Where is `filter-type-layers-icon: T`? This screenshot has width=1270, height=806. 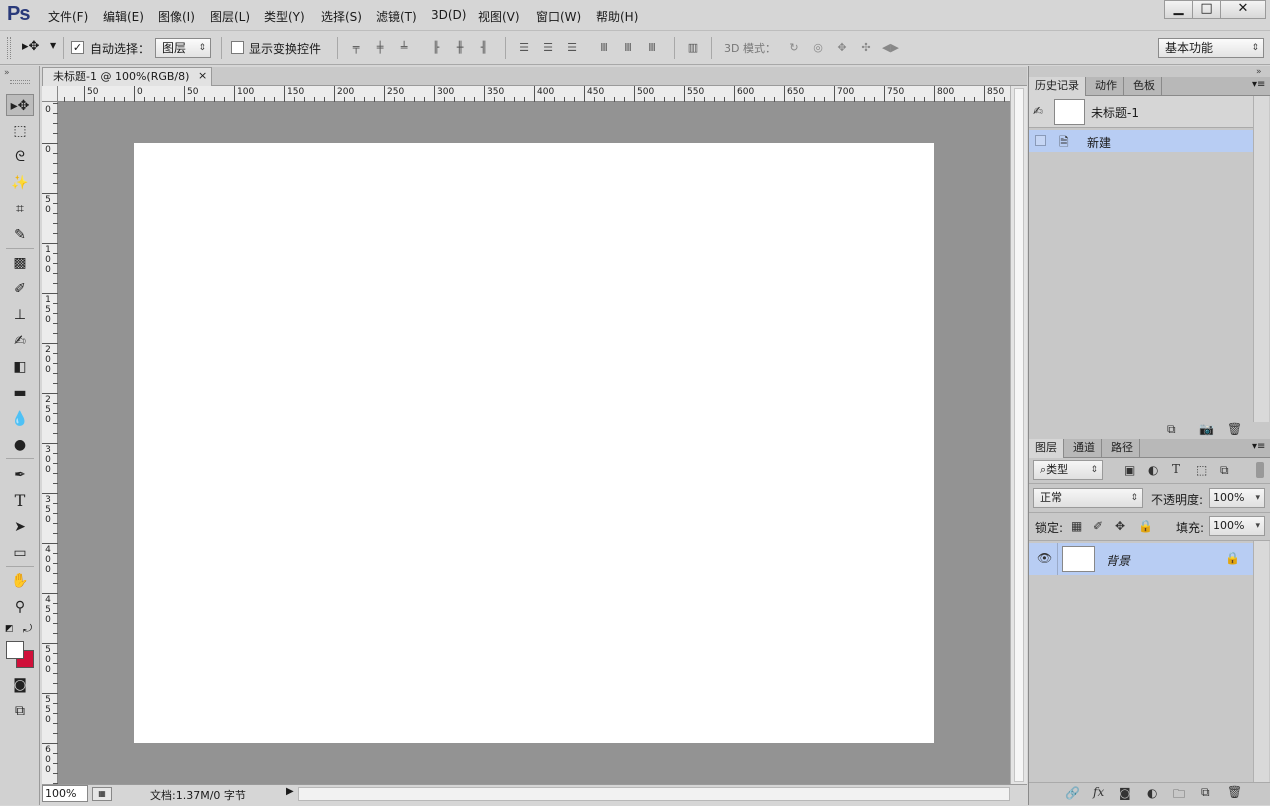 filter-type-layers-icon: T is located at coordinates (1176, 469).